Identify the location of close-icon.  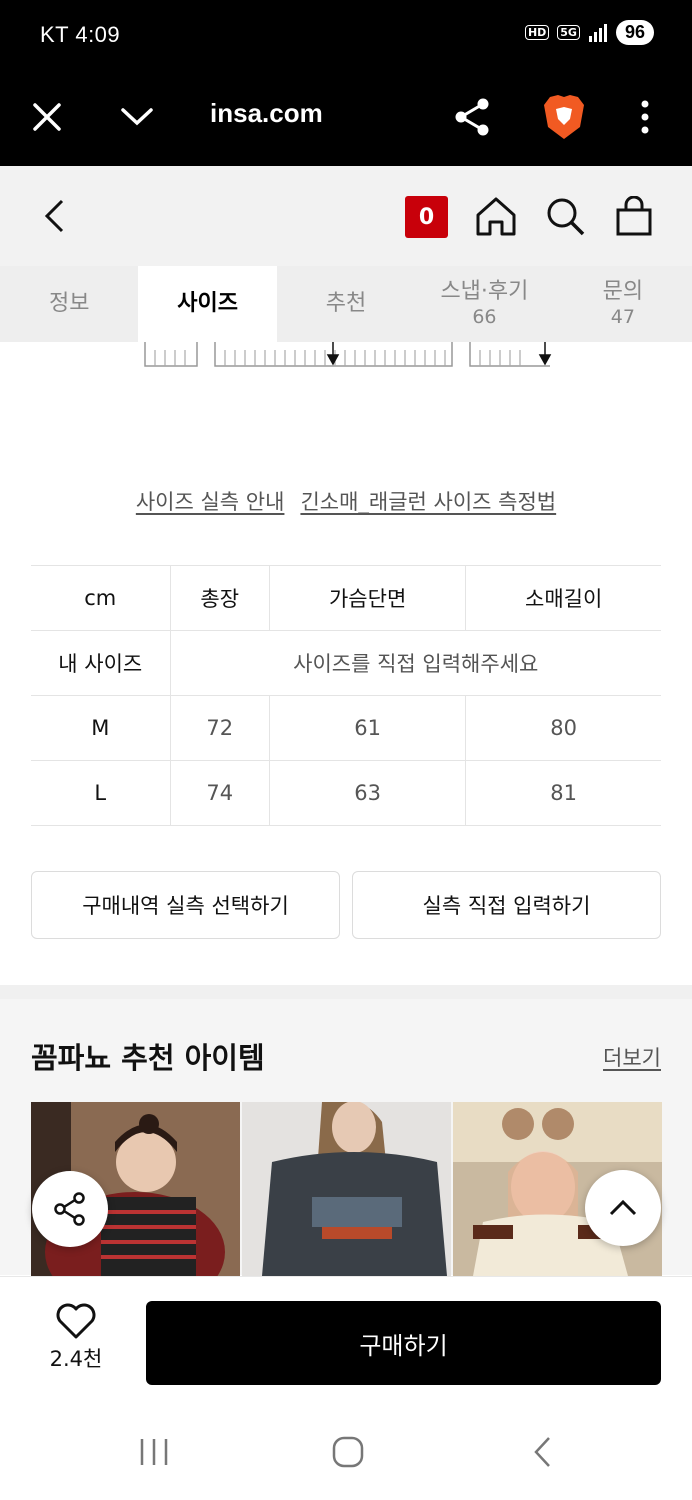
(47, 117).